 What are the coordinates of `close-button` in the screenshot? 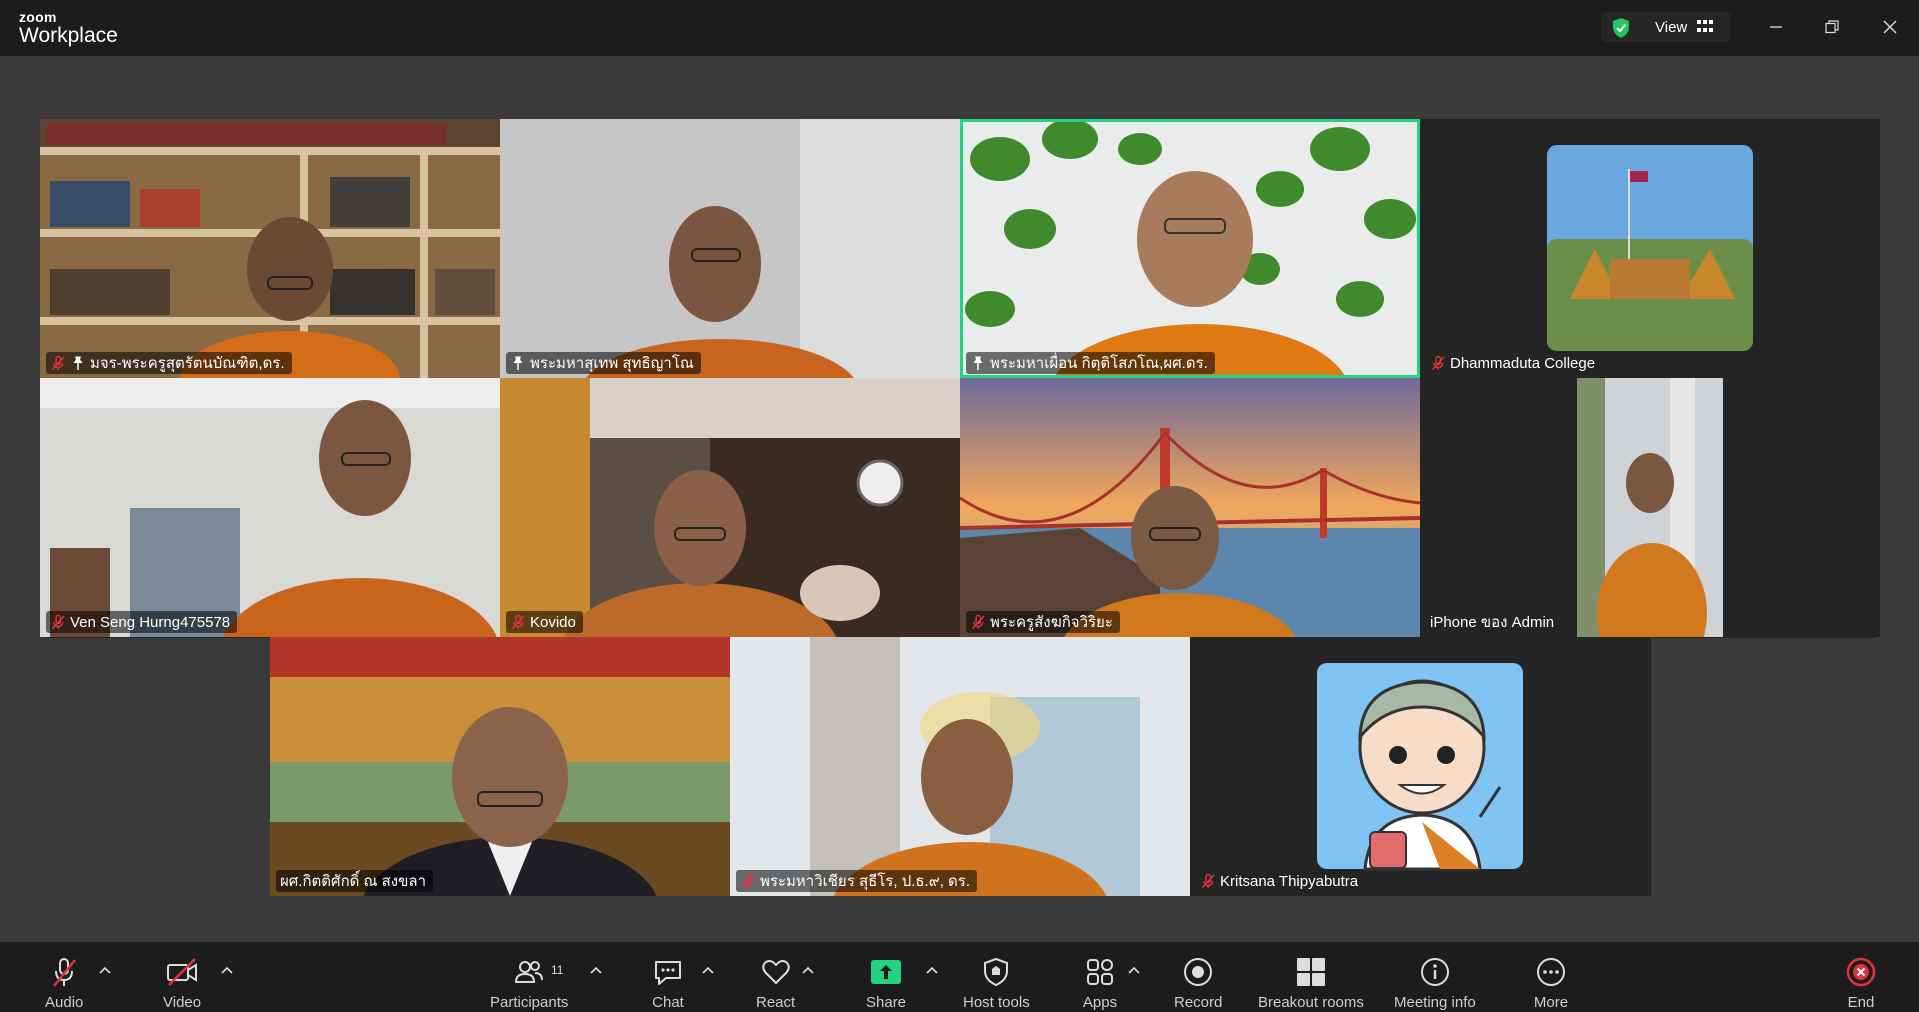 It's located at (1890, 27).